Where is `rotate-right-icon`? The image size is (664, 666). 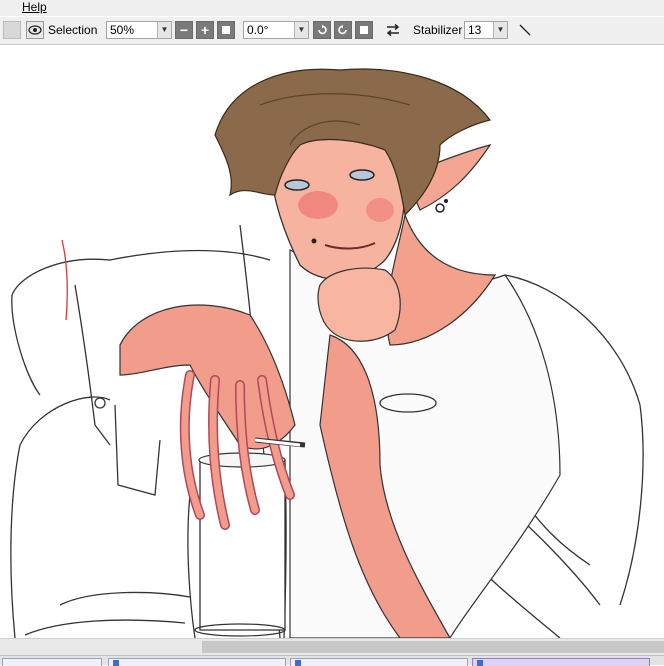 rotate-right-icon is located at coordinates (343, 30).